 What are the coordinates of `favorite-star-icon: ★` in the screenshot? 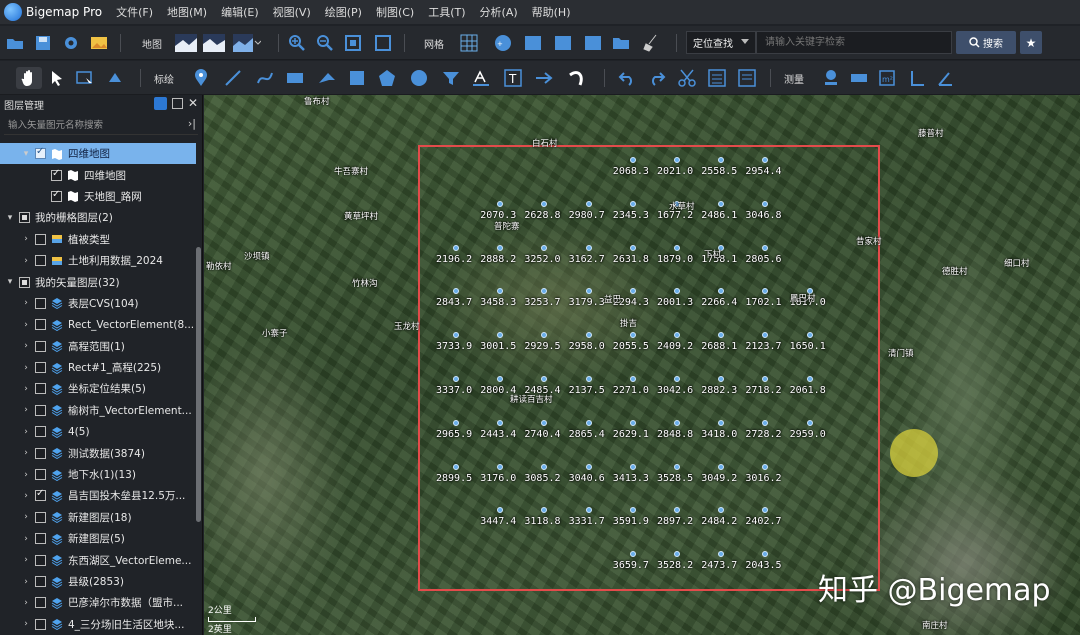 It's located at (1031, 42).